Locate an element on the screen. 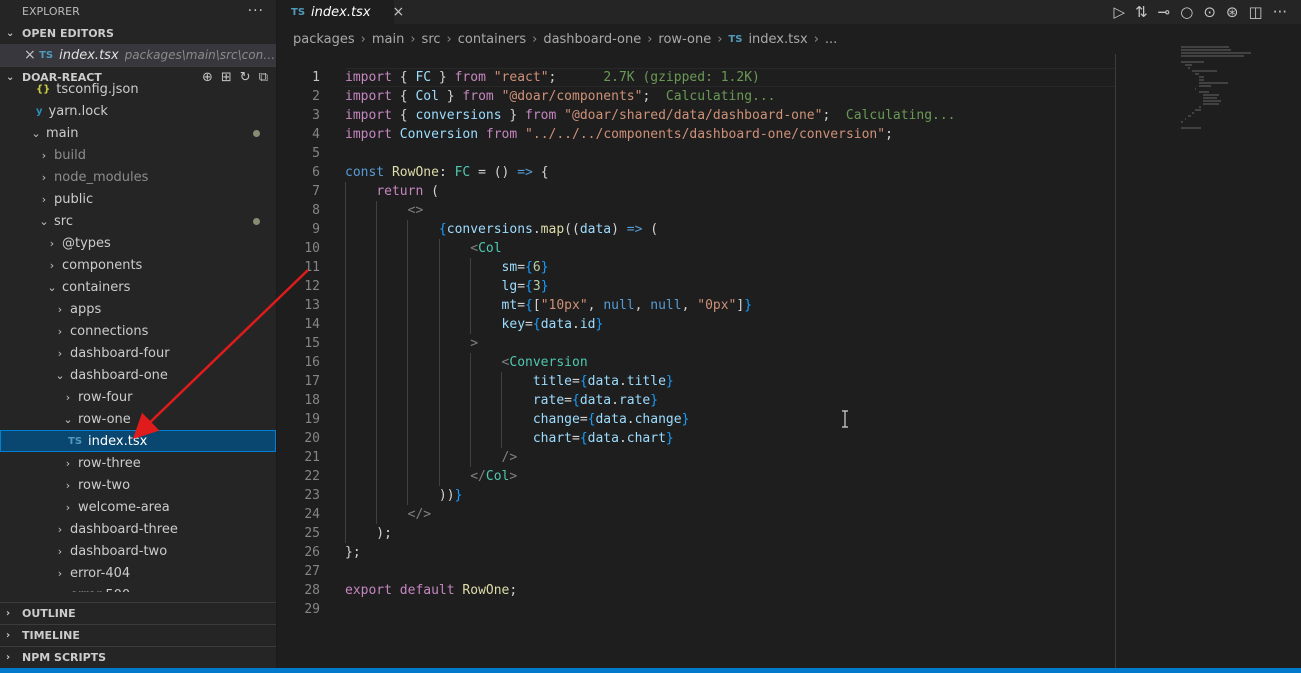 The image size is (1301, 673). tree-item-label: row-four is located at coordinates (105, 397).